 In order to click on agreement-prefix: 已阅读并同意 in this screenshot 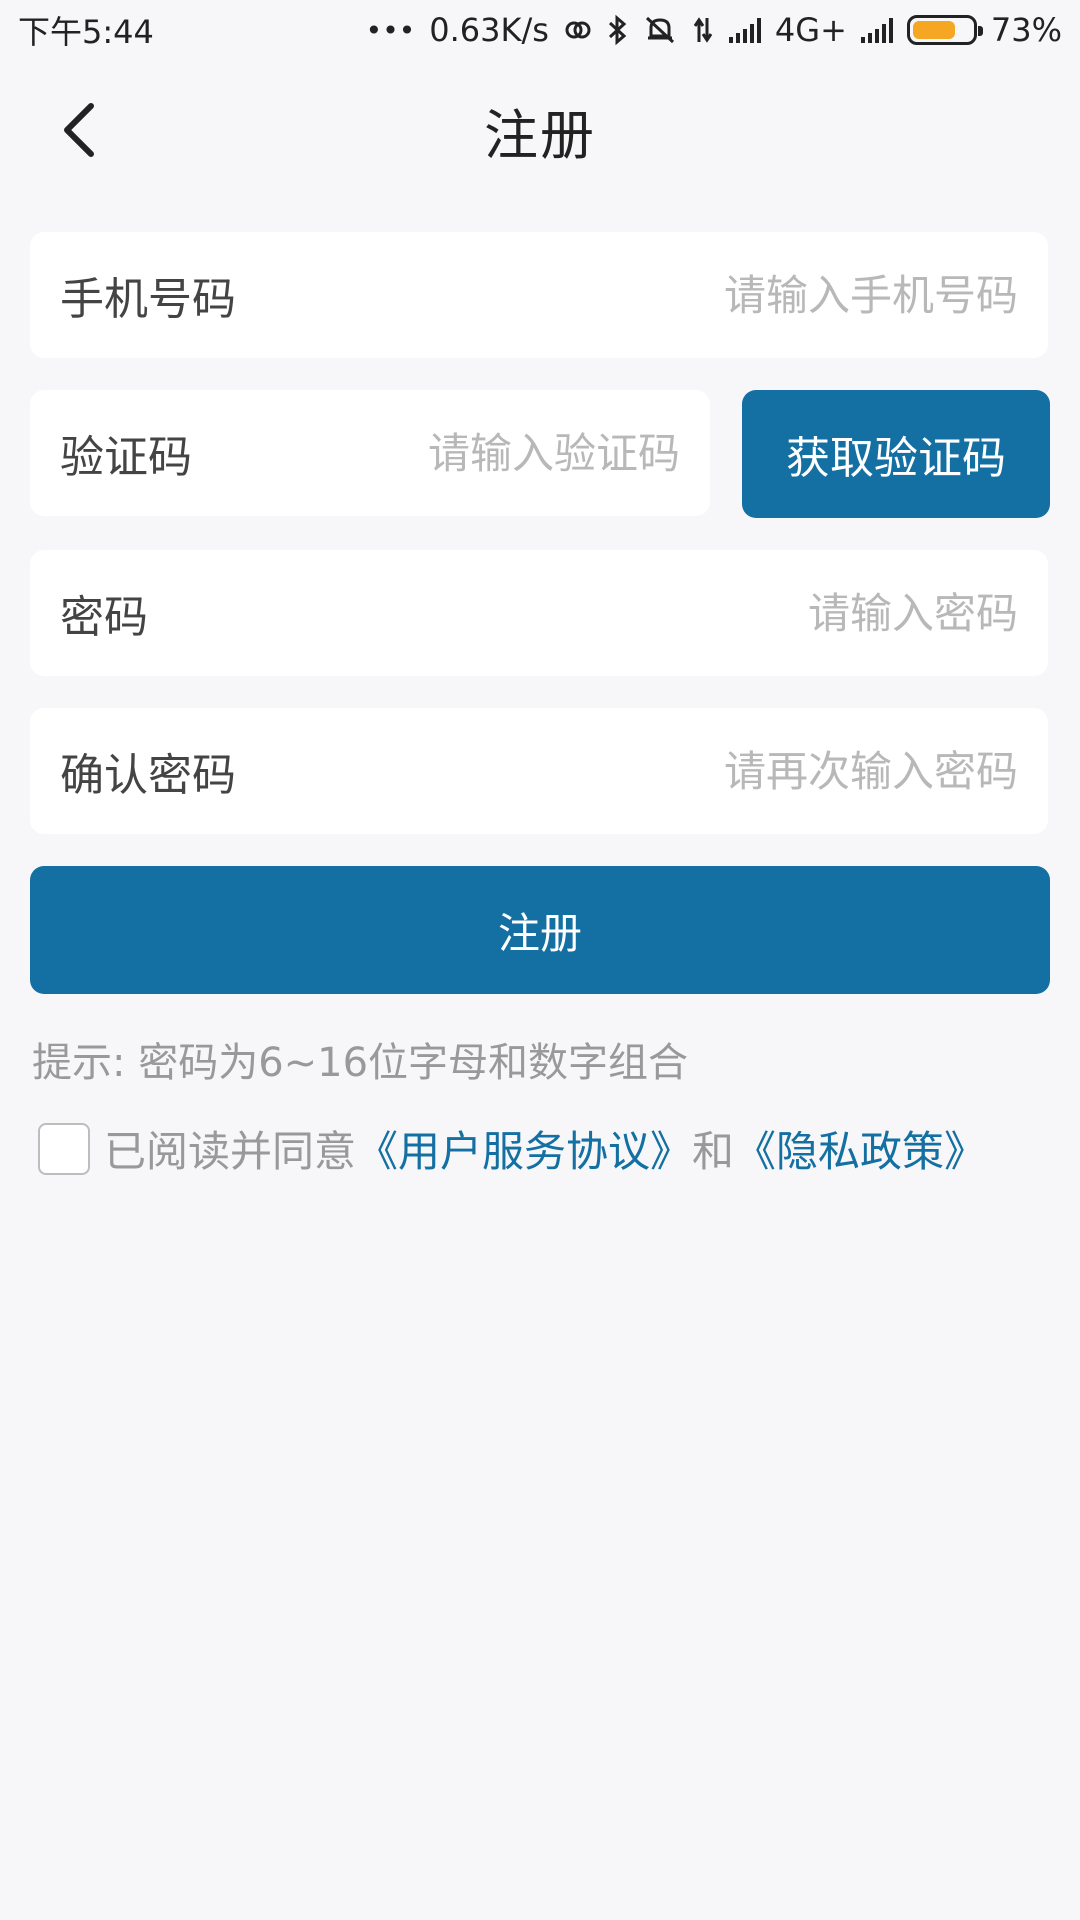, I will do `click(230, 1151)`.